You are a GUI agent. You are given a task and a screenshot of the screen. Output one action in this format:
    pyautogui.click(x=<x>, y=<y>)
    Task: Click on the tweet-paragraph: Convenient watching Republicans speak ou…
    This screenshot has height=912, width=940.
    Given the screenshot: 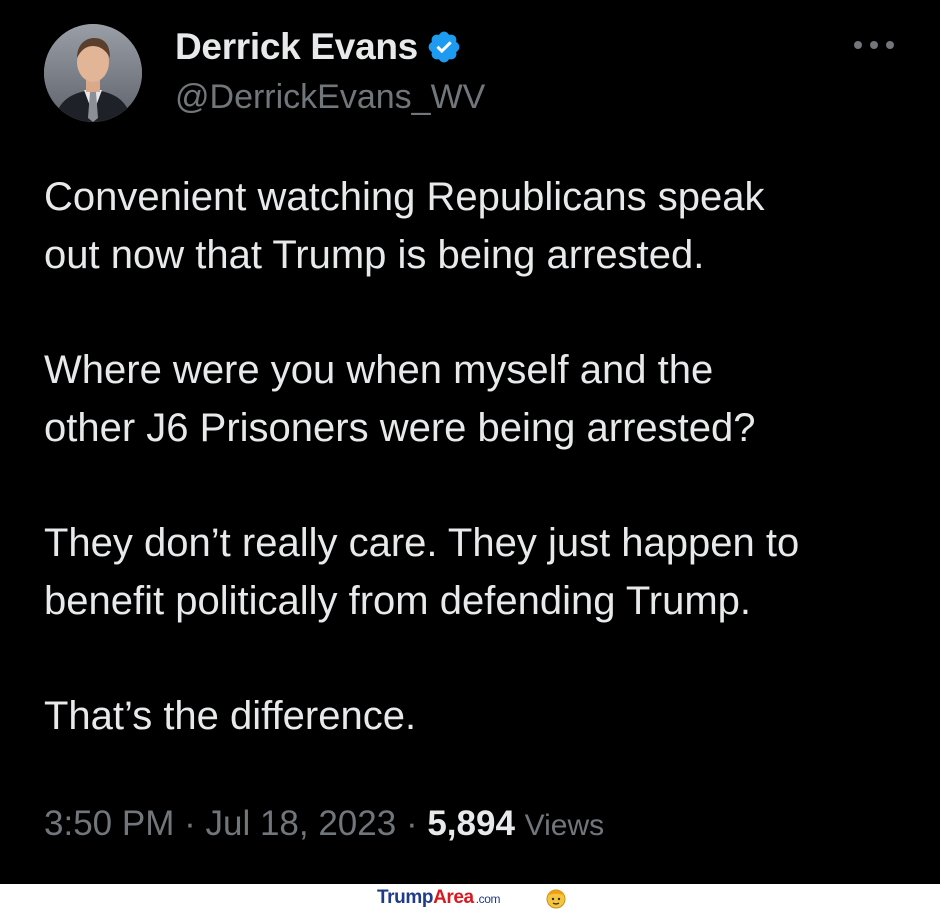 What is the action you would take?
    pyautogui.click(x=479, y=226)
    